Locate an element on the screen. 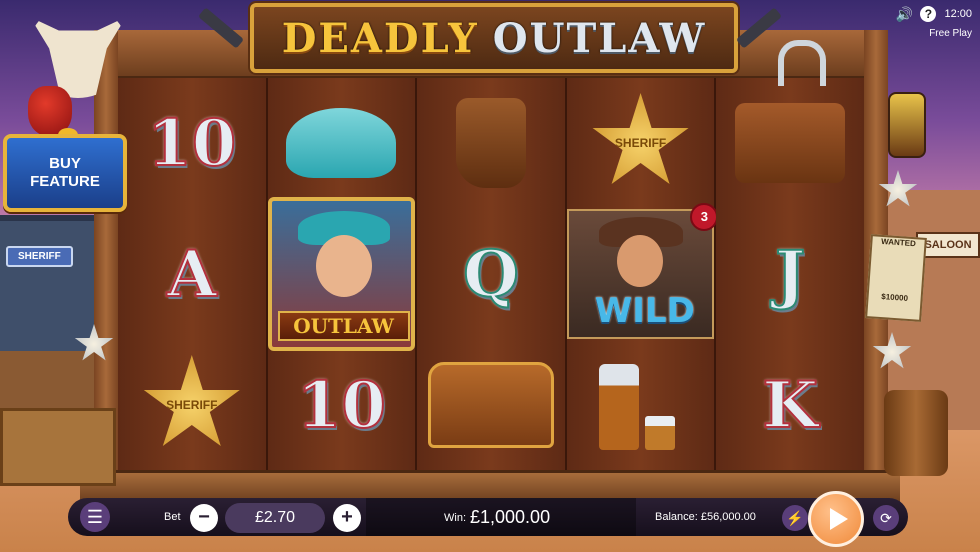  symbol-treasure-chest is located at coordinates (491, 405).